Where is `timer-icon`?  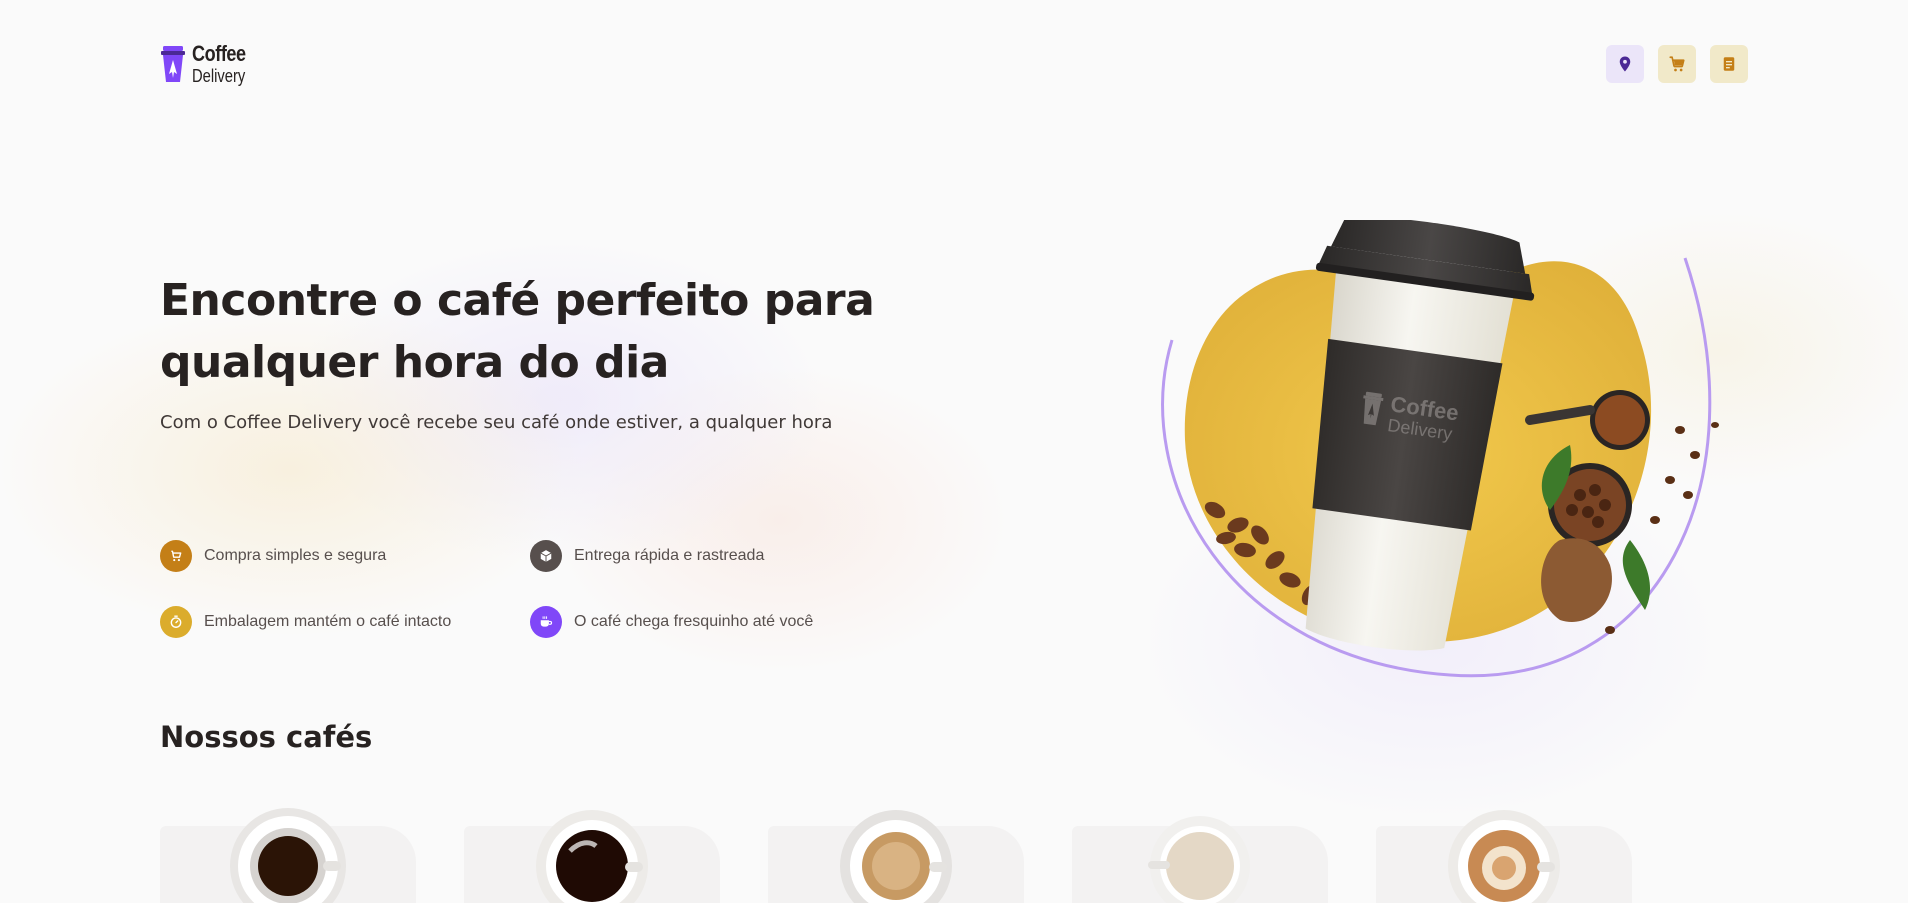 timer-icon is located at coordinates (176, 621).